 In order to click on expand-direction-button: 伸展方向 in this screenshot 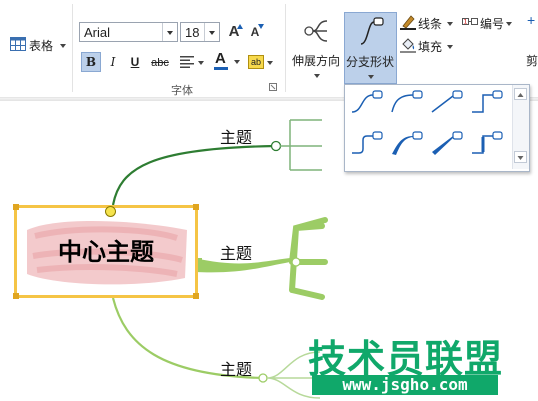, I will do `click(317, 48)`.